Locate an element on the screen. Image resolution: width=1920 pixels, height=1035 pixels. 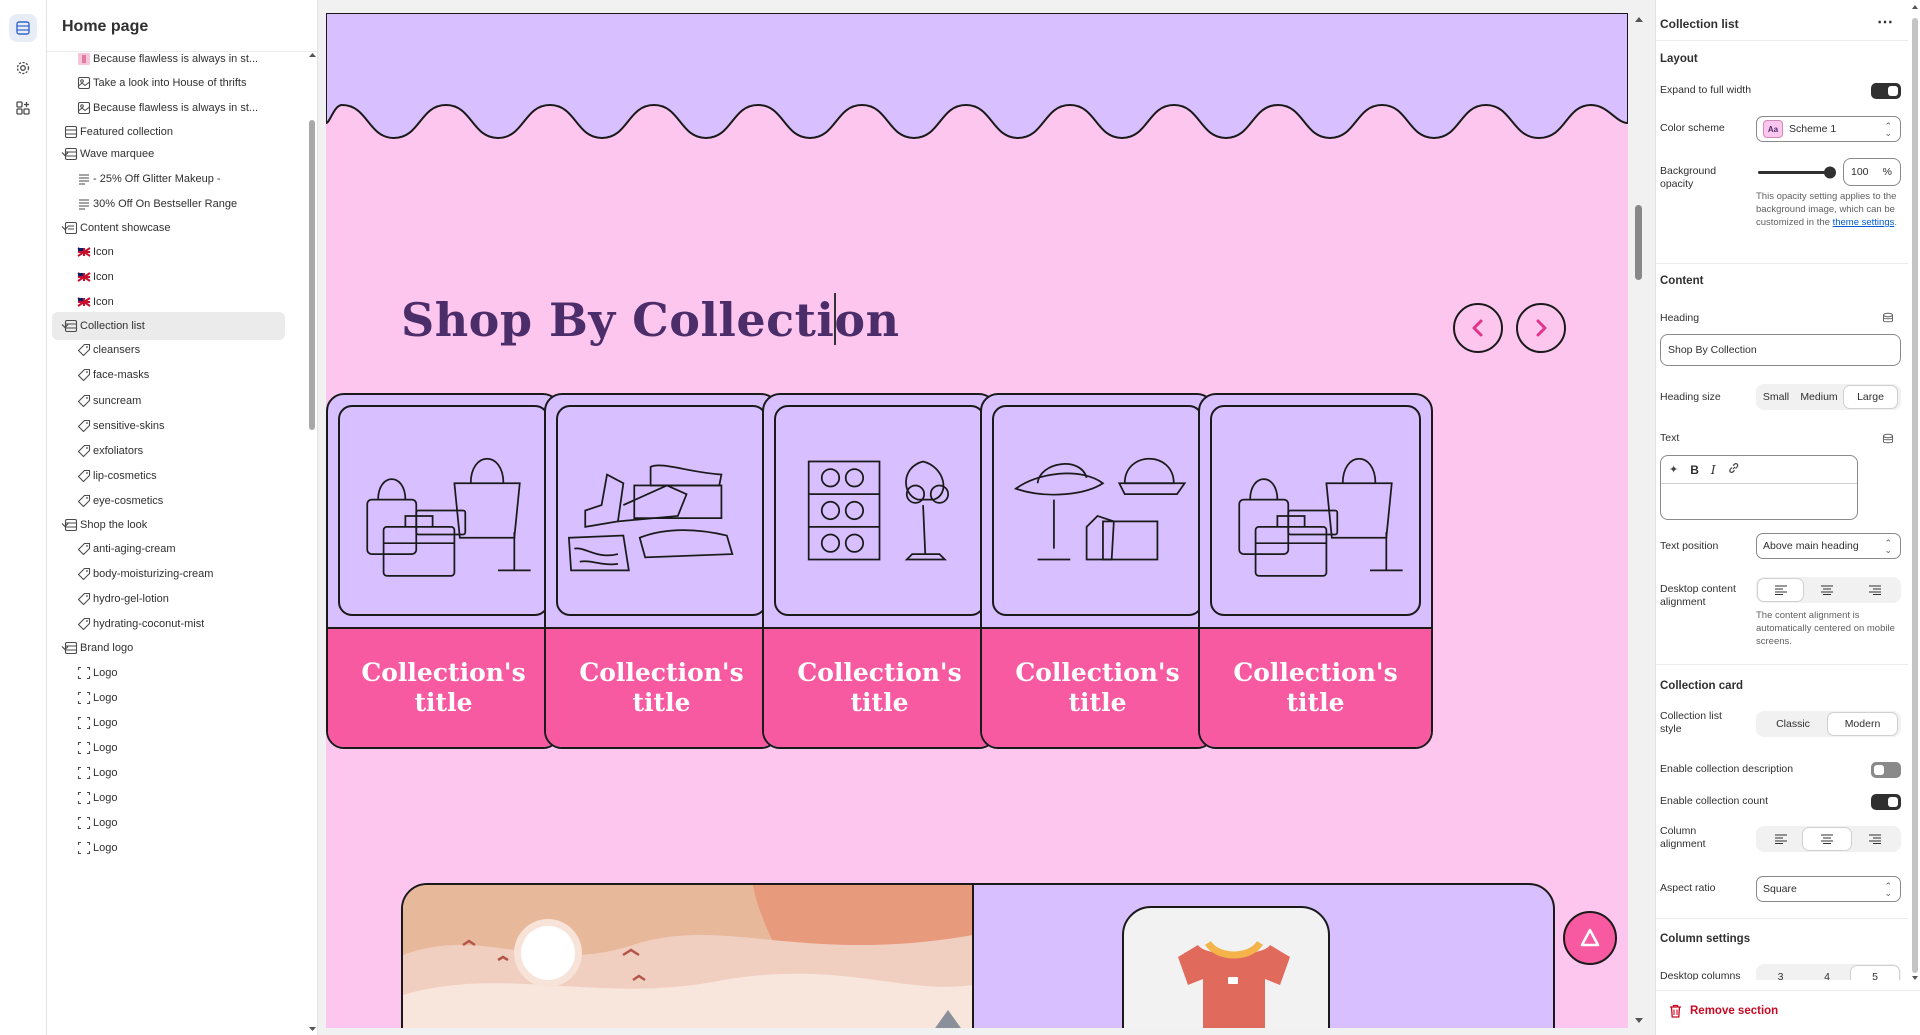
sidebar-item-label: hydrating-coconut-mist is located at coordinates (149, 624).